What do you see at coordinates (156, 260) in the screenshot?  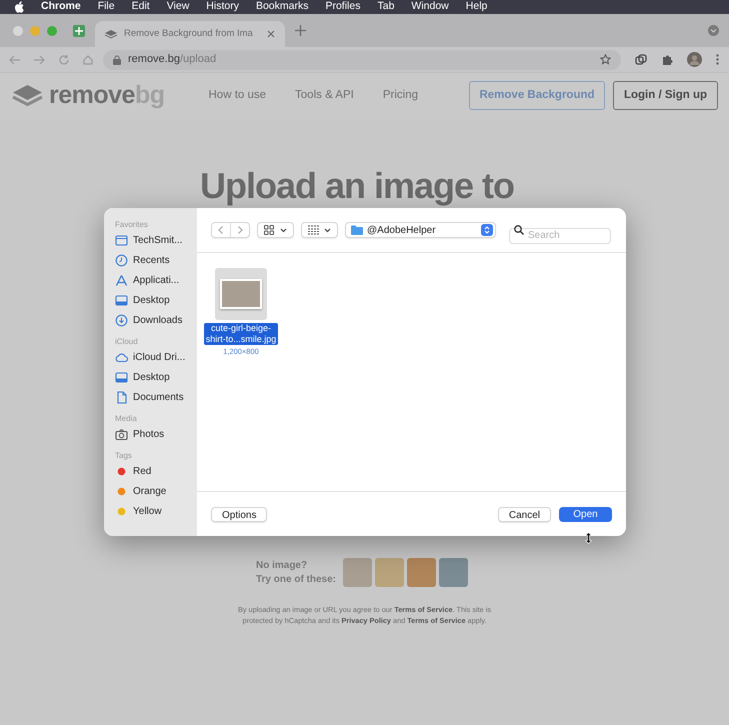 I see `sidebar-item: Recents` at bounding box center [156, 260].